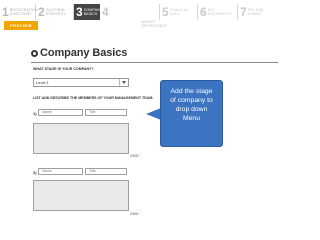 Image resolution: width=320 pixels, height=240 pixels. I want to click on step-1: 1 Registration & Account, so click(19, 12).